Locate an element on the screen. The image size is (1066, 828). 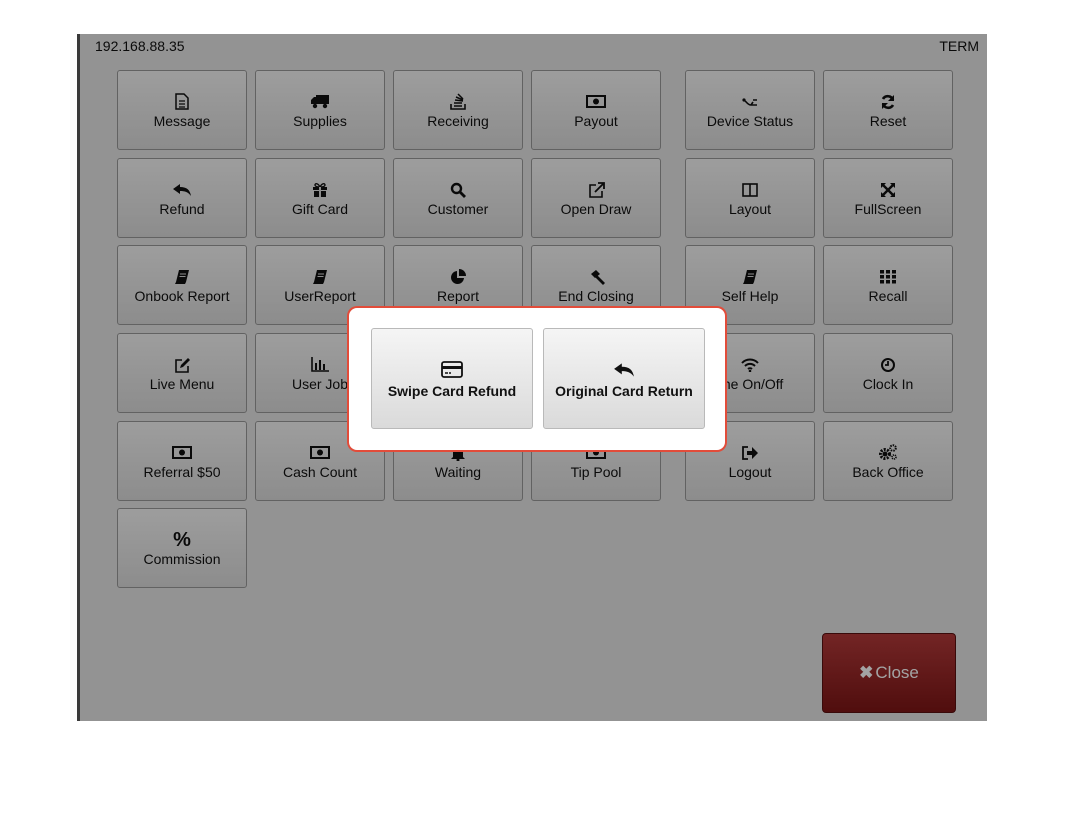
window-edge is located at coordinates (78, 377).